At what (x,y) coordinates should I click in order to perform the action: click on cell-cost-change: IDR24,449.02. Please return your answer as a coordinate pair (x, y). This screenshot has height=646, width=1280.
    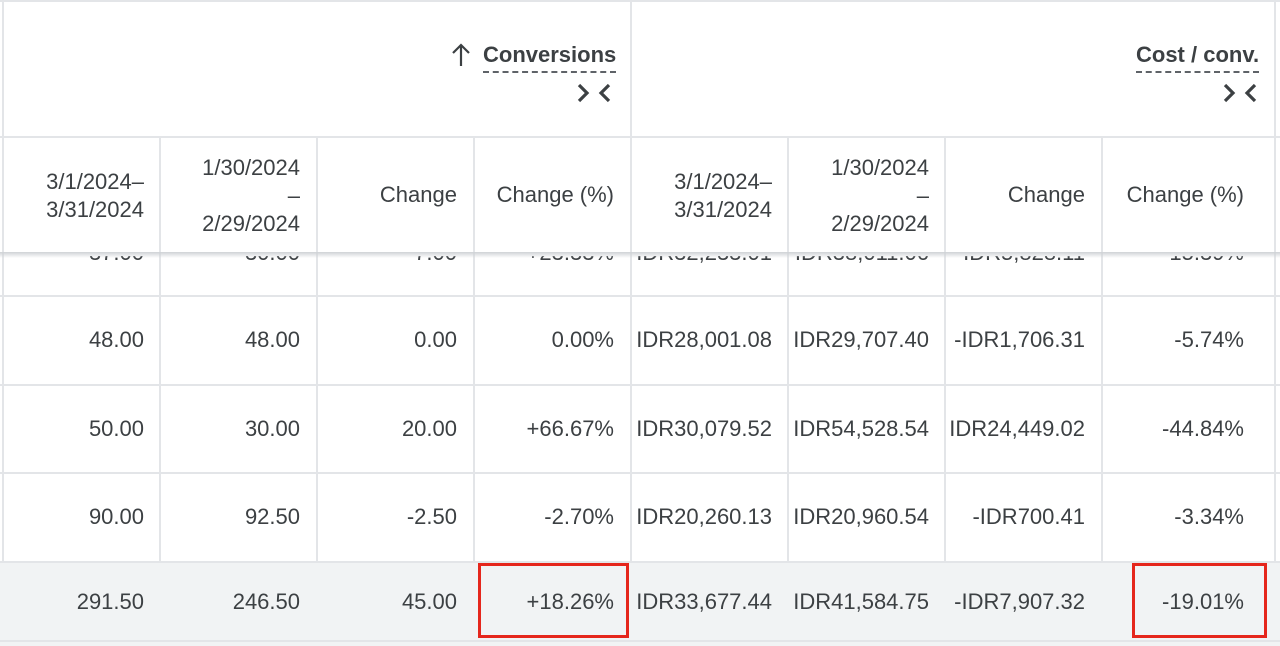
    Looking at the image, I should click on (1017, 428).